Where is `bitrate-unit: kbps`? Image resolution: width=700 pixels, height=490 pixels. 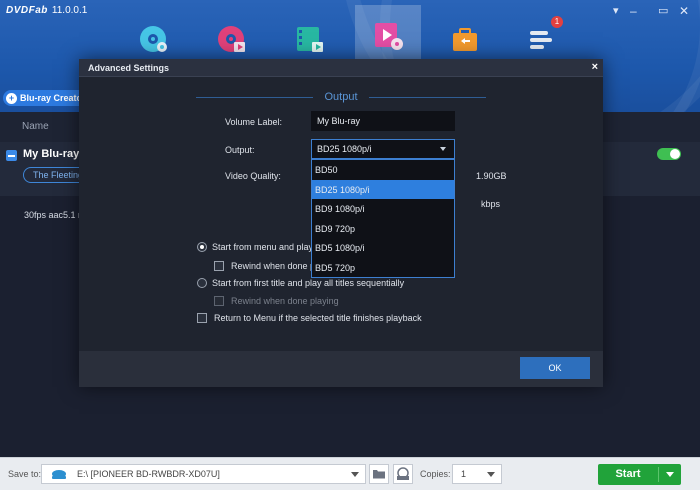
bitrate-unit: kbps is located at coordinates (491, 204).